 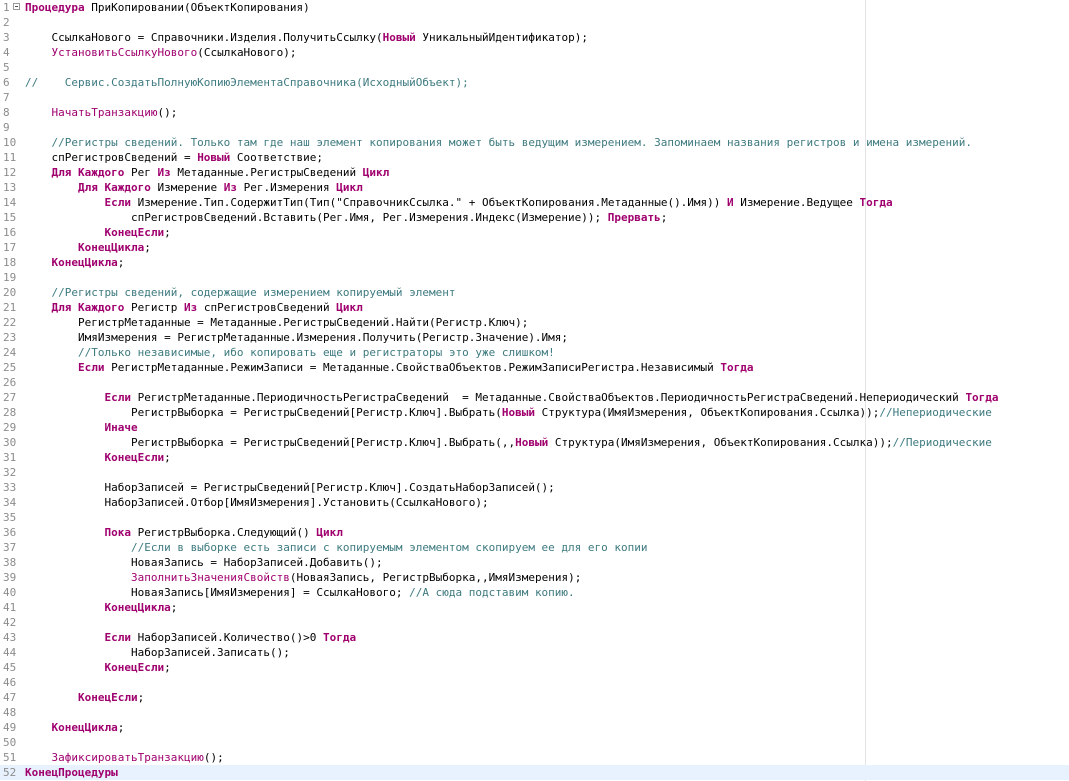 What do you see at coordinates (137, 607) in the screenshot?
I see `keyword-token: КонецЦикла` at bounding box center [137, 607].